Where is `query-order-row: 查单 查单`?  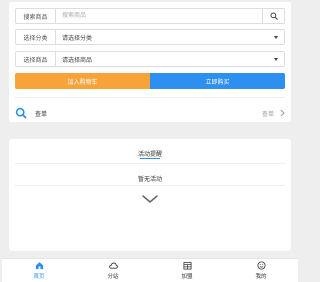 query-order-row: 查单 查单 is located at coordinates (150, 113).